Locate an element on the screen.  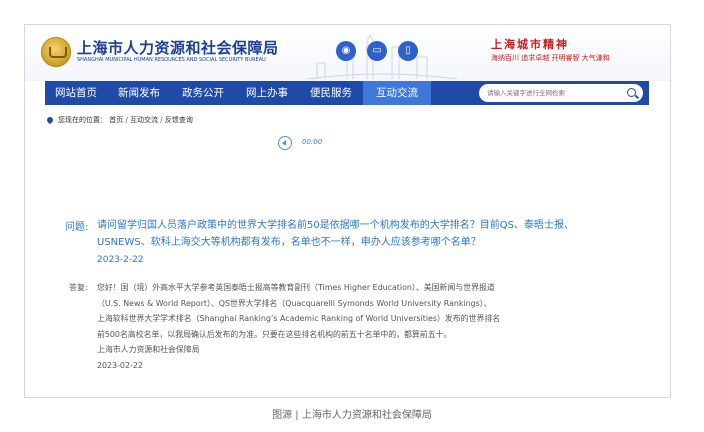
org-name: 上海市人力资源和社会保障局 is located at coordinates (178, 47).